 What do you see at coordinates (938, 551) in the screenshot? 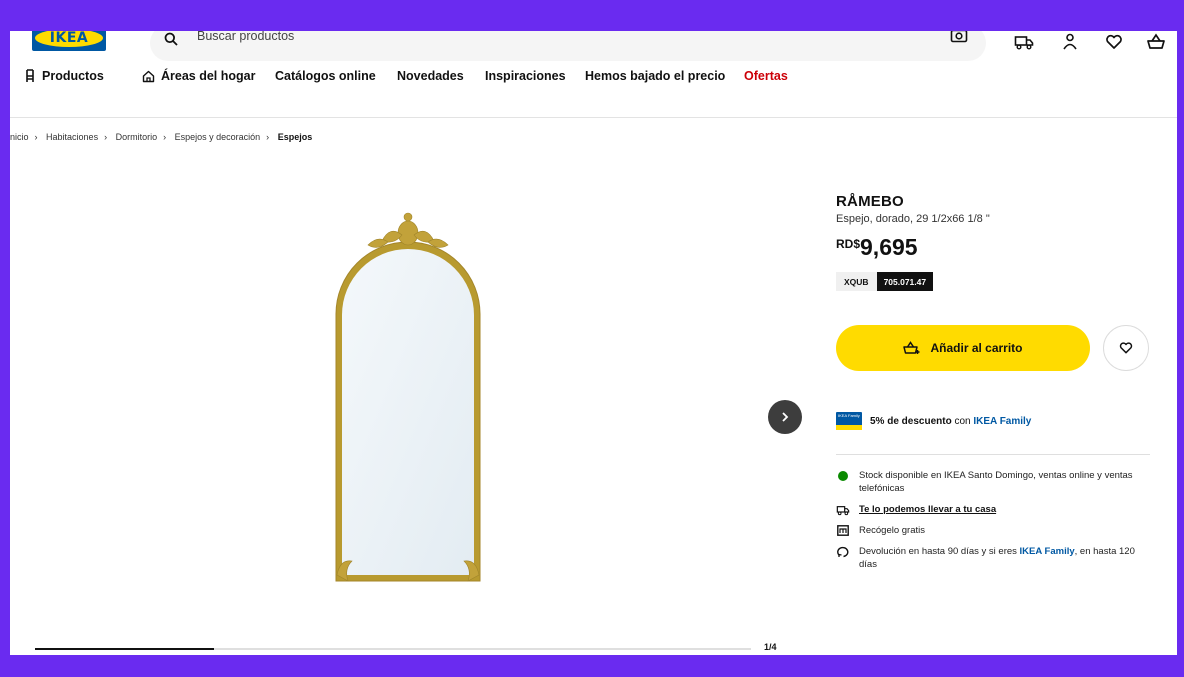
I see `returns-text-before: Devolución en hasta 90 días y si eres` at bounding box center [938, 551].